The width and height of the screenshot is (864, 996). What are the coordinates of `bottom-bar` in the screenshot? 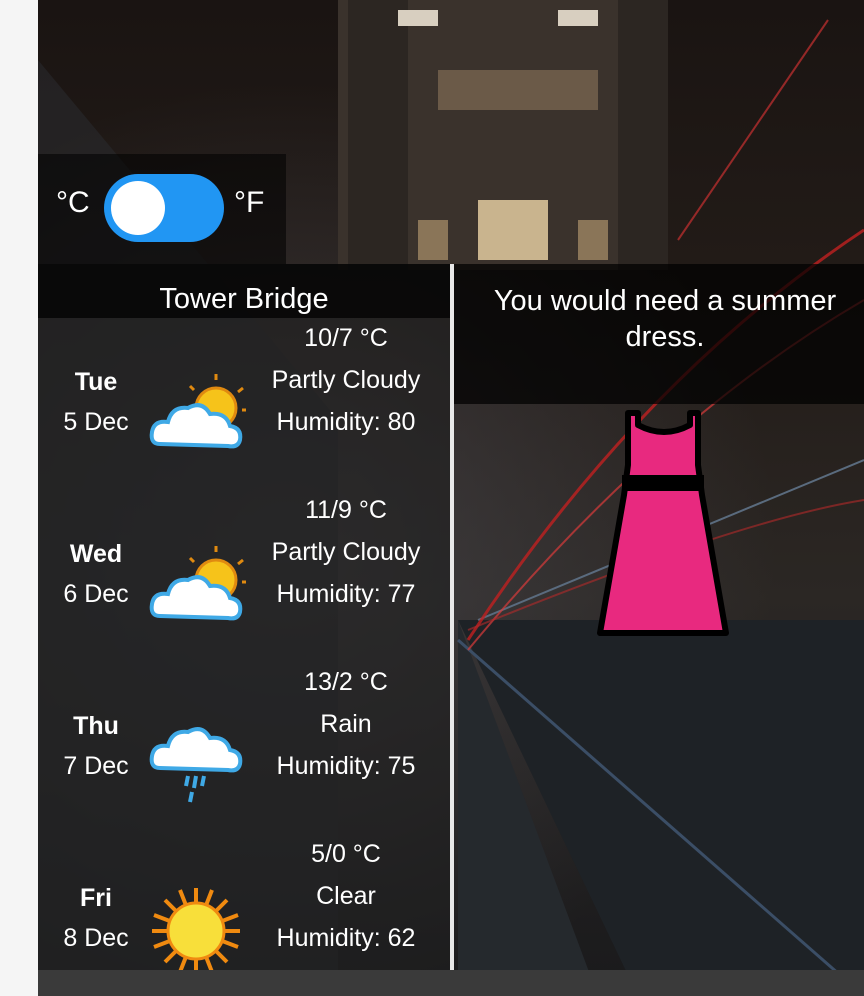 It's located at (451, 983).